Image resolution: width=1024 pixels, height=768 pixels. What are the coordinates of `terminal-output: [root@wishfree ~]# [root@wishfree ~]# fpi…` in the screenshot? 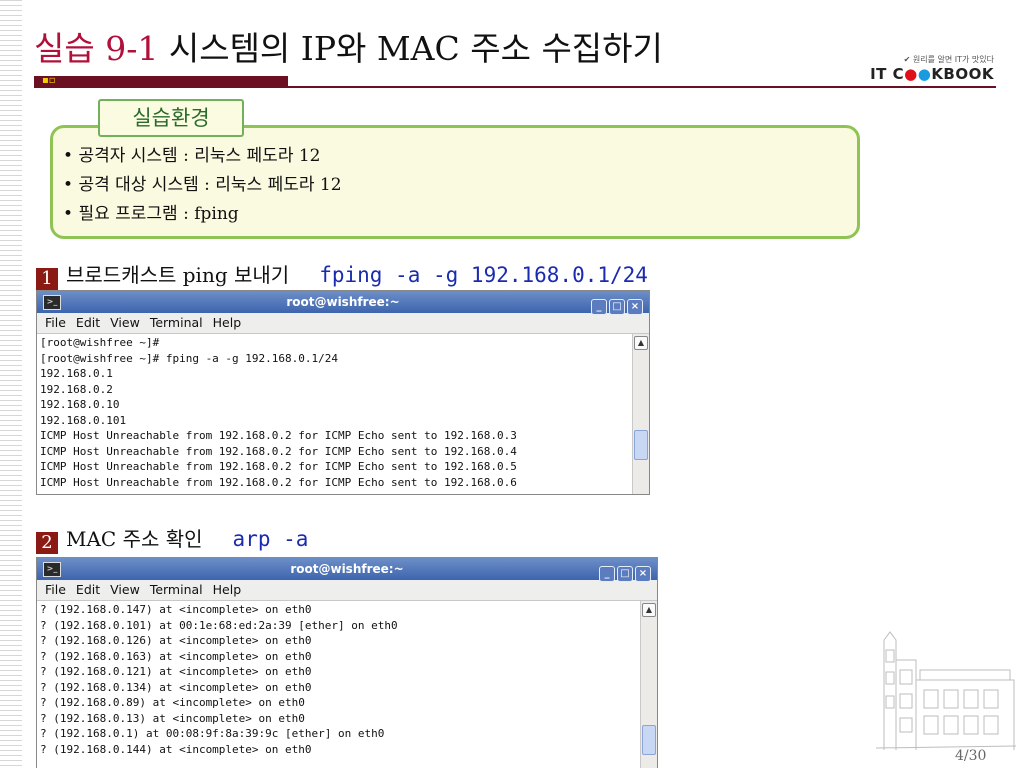 It's located at (343, 414).